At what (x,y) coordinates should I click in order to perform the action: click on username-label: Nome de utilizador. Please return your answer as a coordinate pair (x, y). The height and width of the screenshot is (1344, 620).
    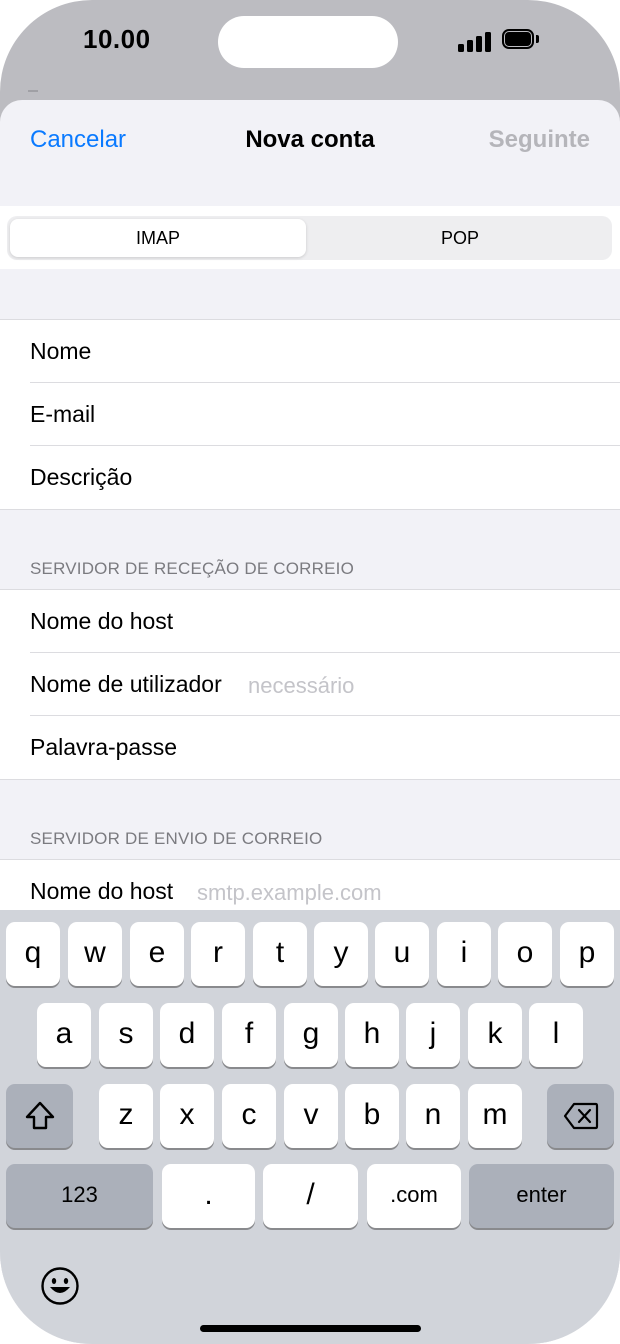
    Looking at the image, I should click on (126, 684).